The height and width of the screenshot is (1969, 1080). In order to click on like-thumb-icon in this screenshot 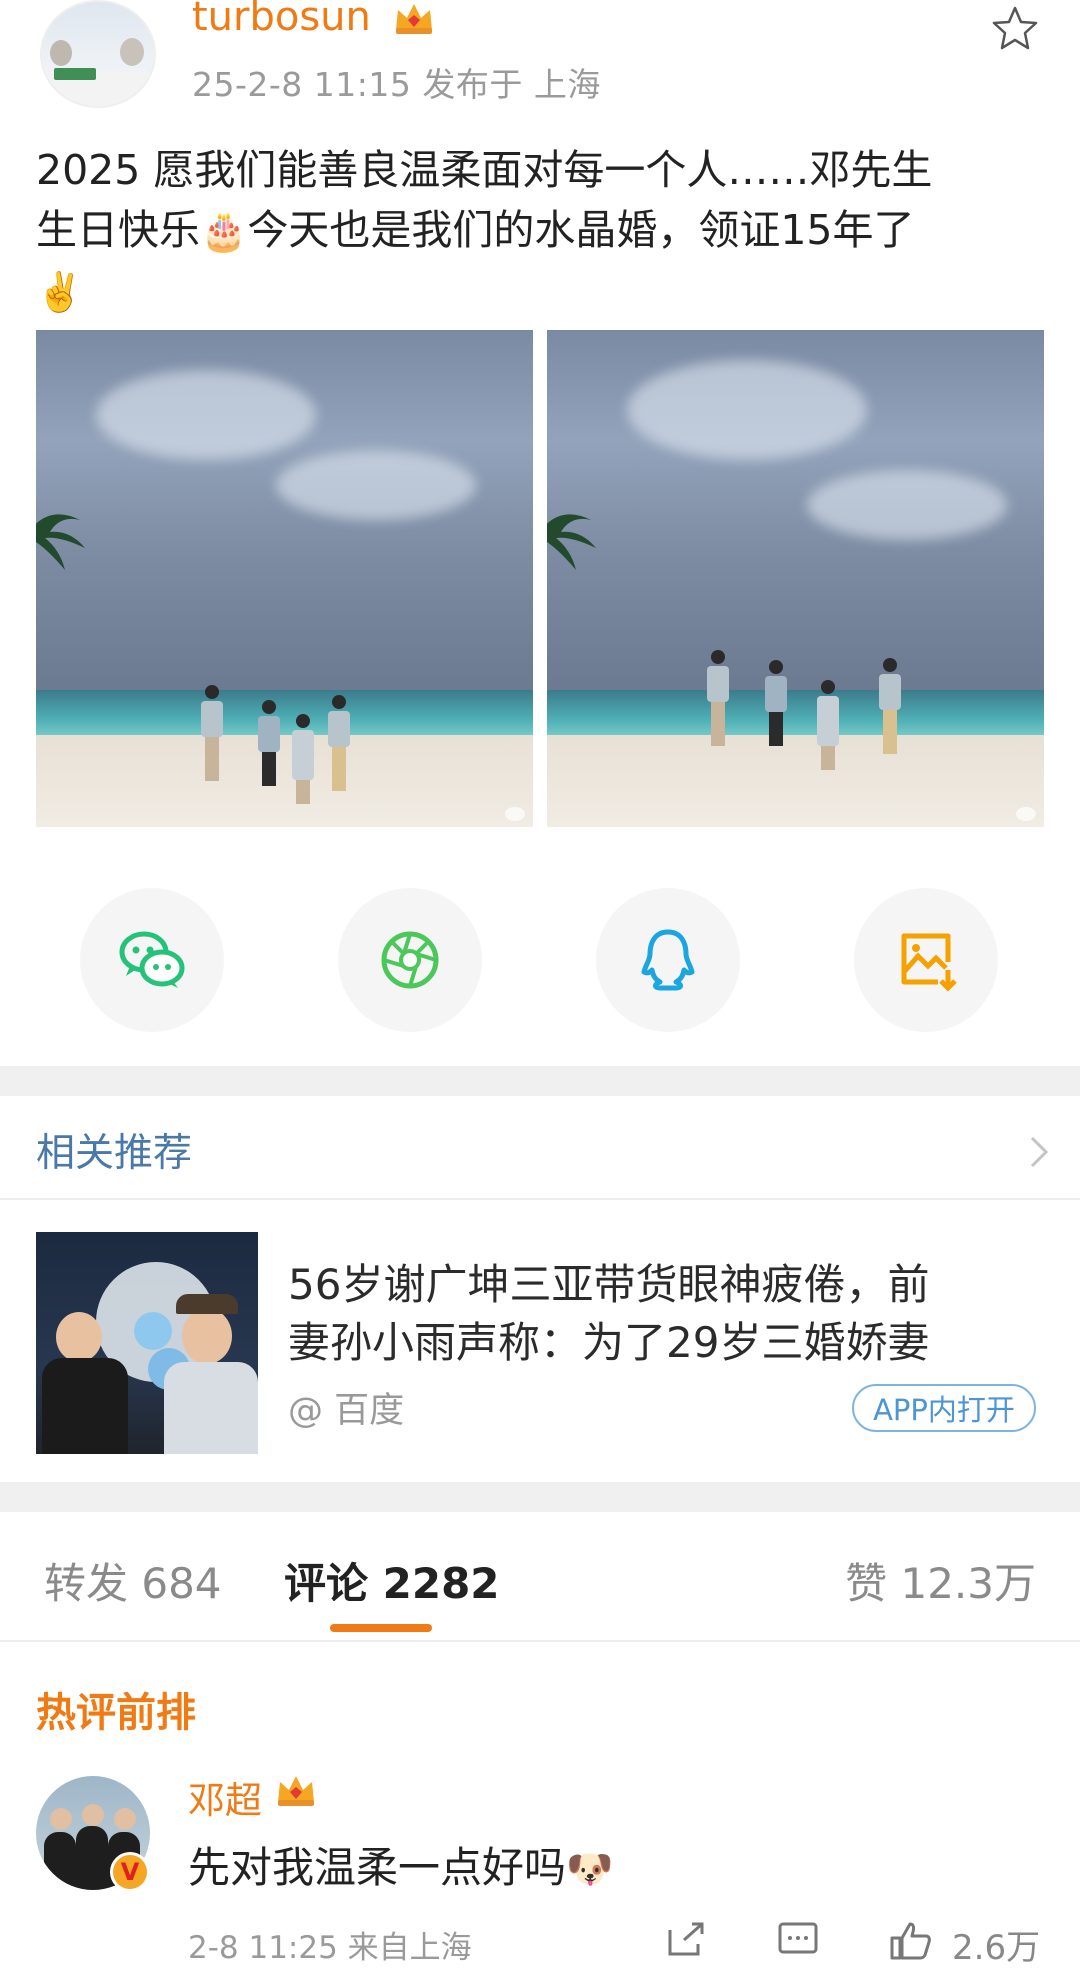, I will do `click(910, 1940)`.